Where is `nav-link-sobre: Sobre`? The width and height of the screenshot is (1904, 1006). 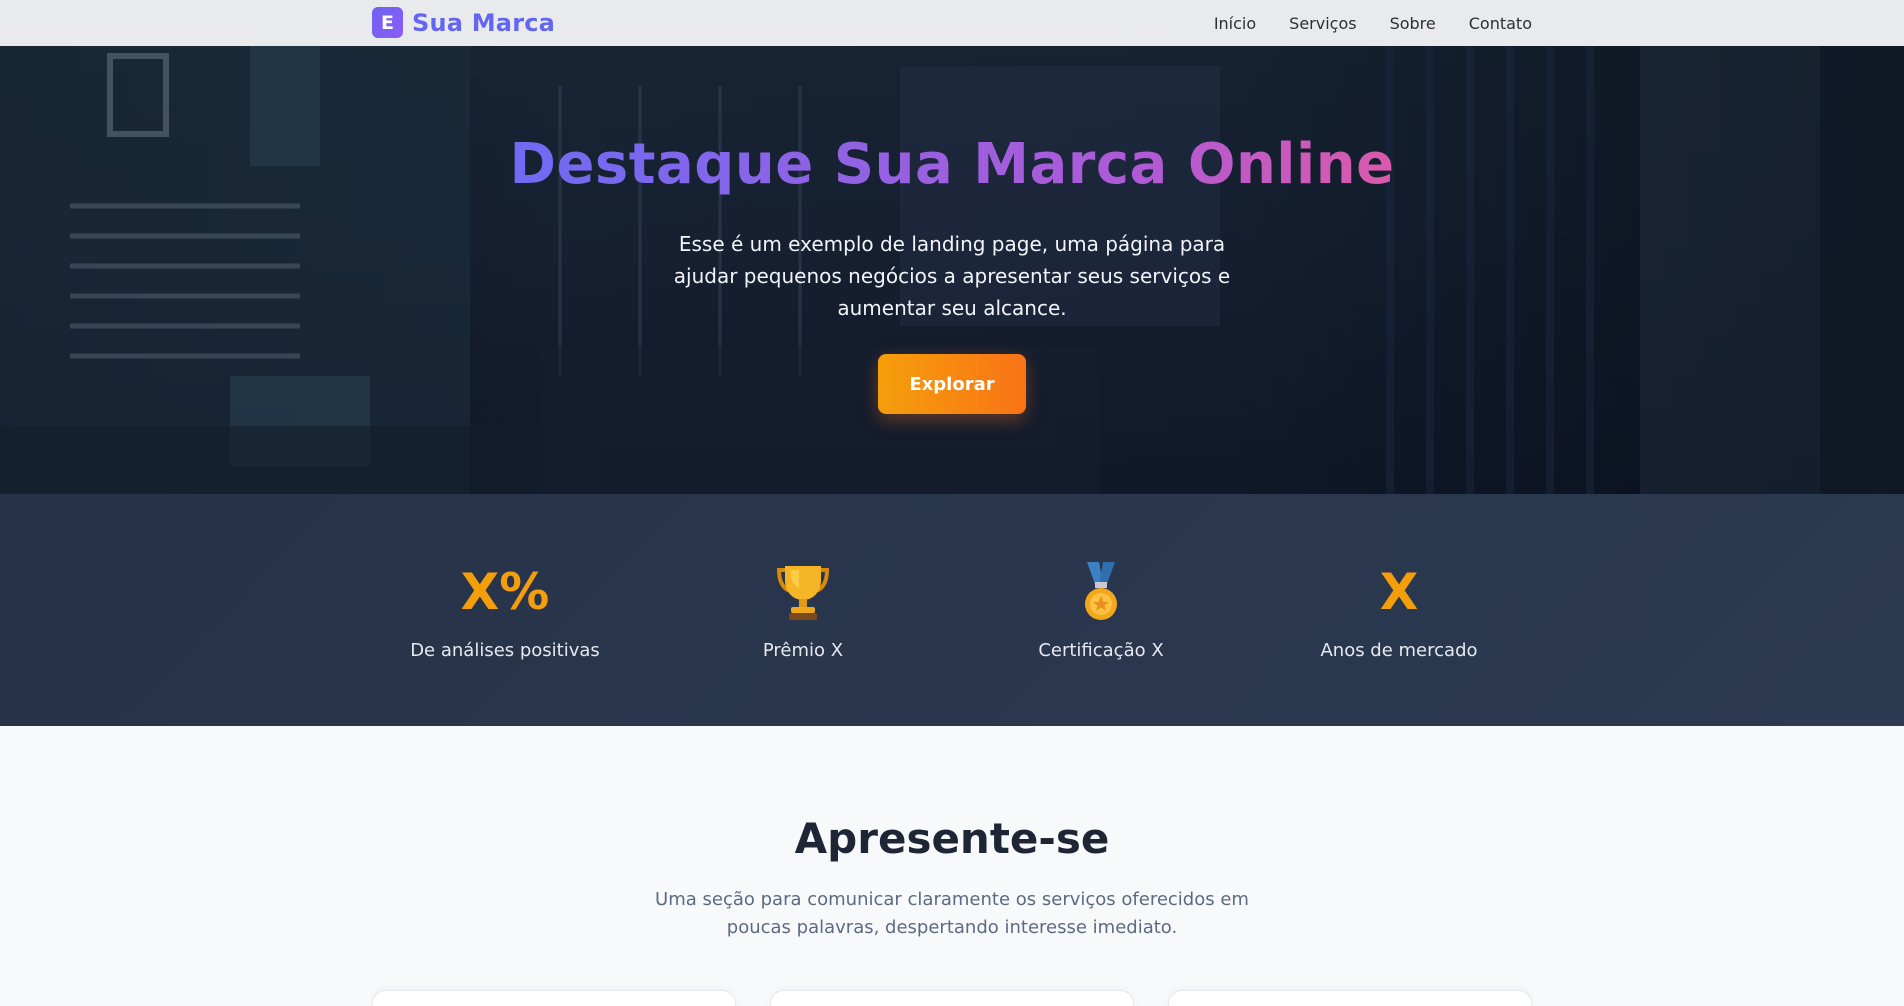
nav-link-sobre: Sobre is located at coordinates (1413, 23).